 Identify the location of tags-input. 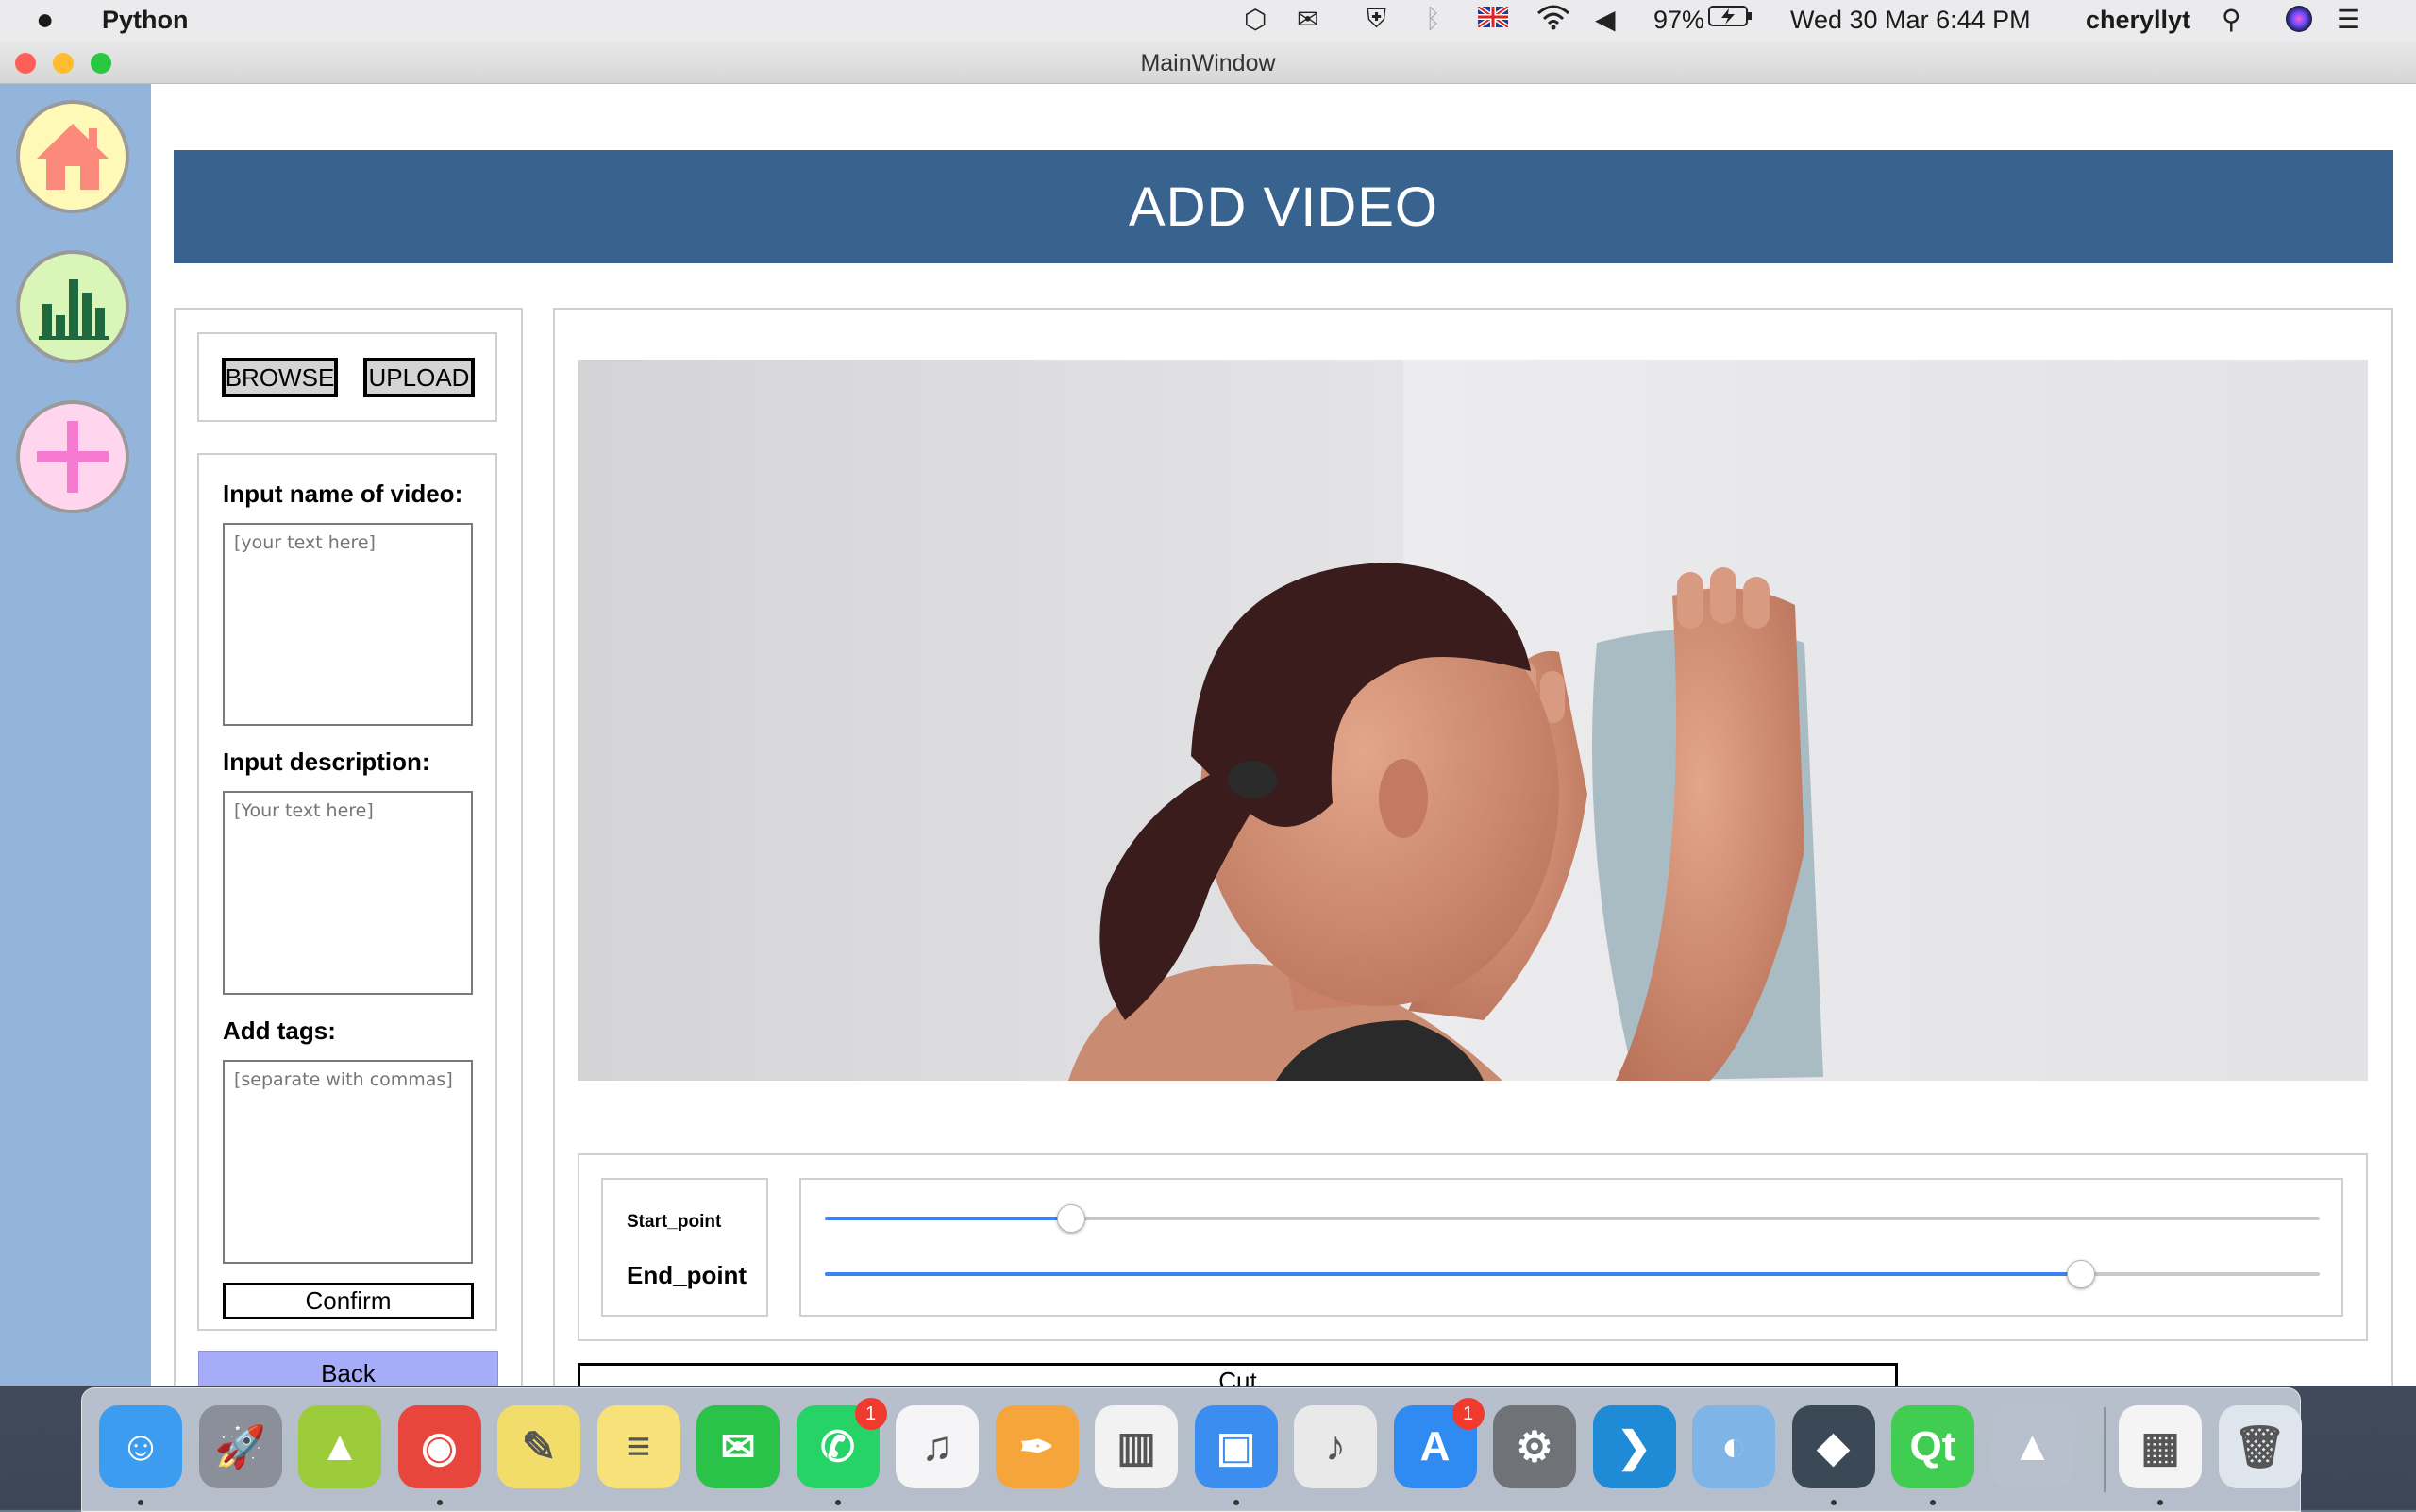
(348, 1162).